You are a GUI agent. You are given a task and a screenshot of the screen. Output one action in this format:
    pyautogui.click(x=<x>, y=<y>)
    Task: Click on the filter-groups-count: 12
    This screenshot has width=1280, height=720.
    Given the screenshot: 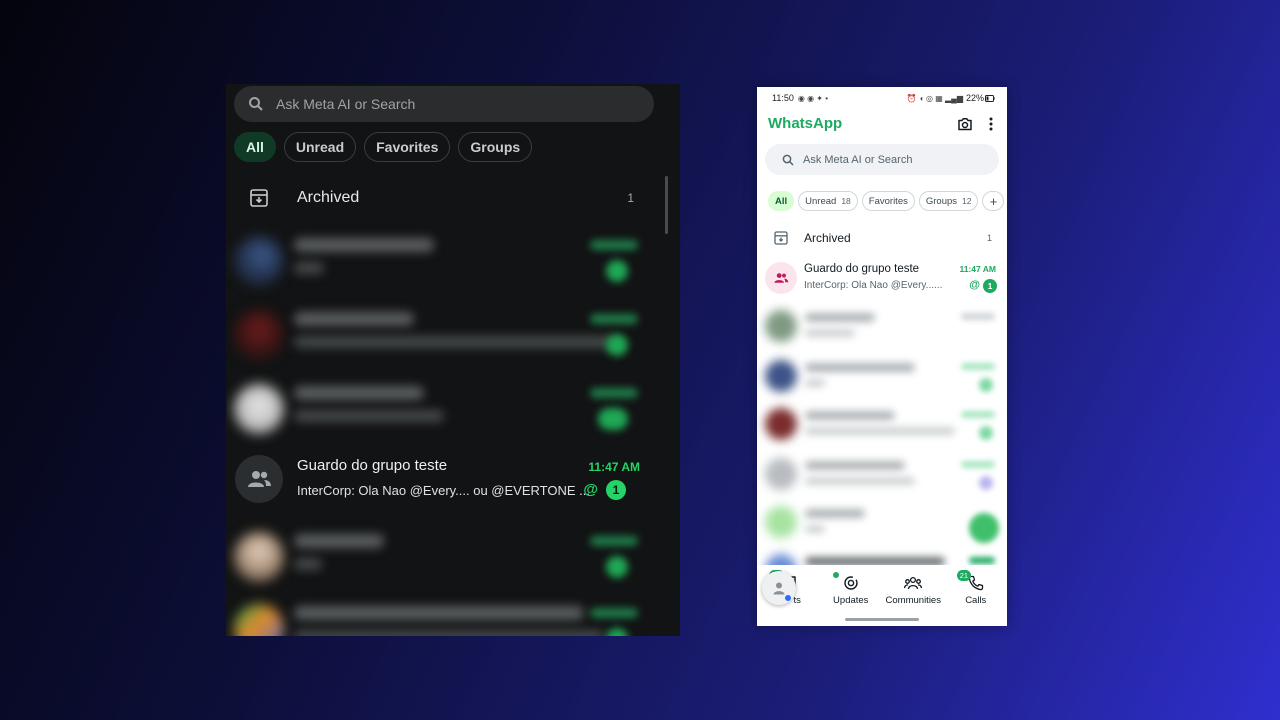 What is the action you would take?
    pyautogui.click(x=967, y=201)
    